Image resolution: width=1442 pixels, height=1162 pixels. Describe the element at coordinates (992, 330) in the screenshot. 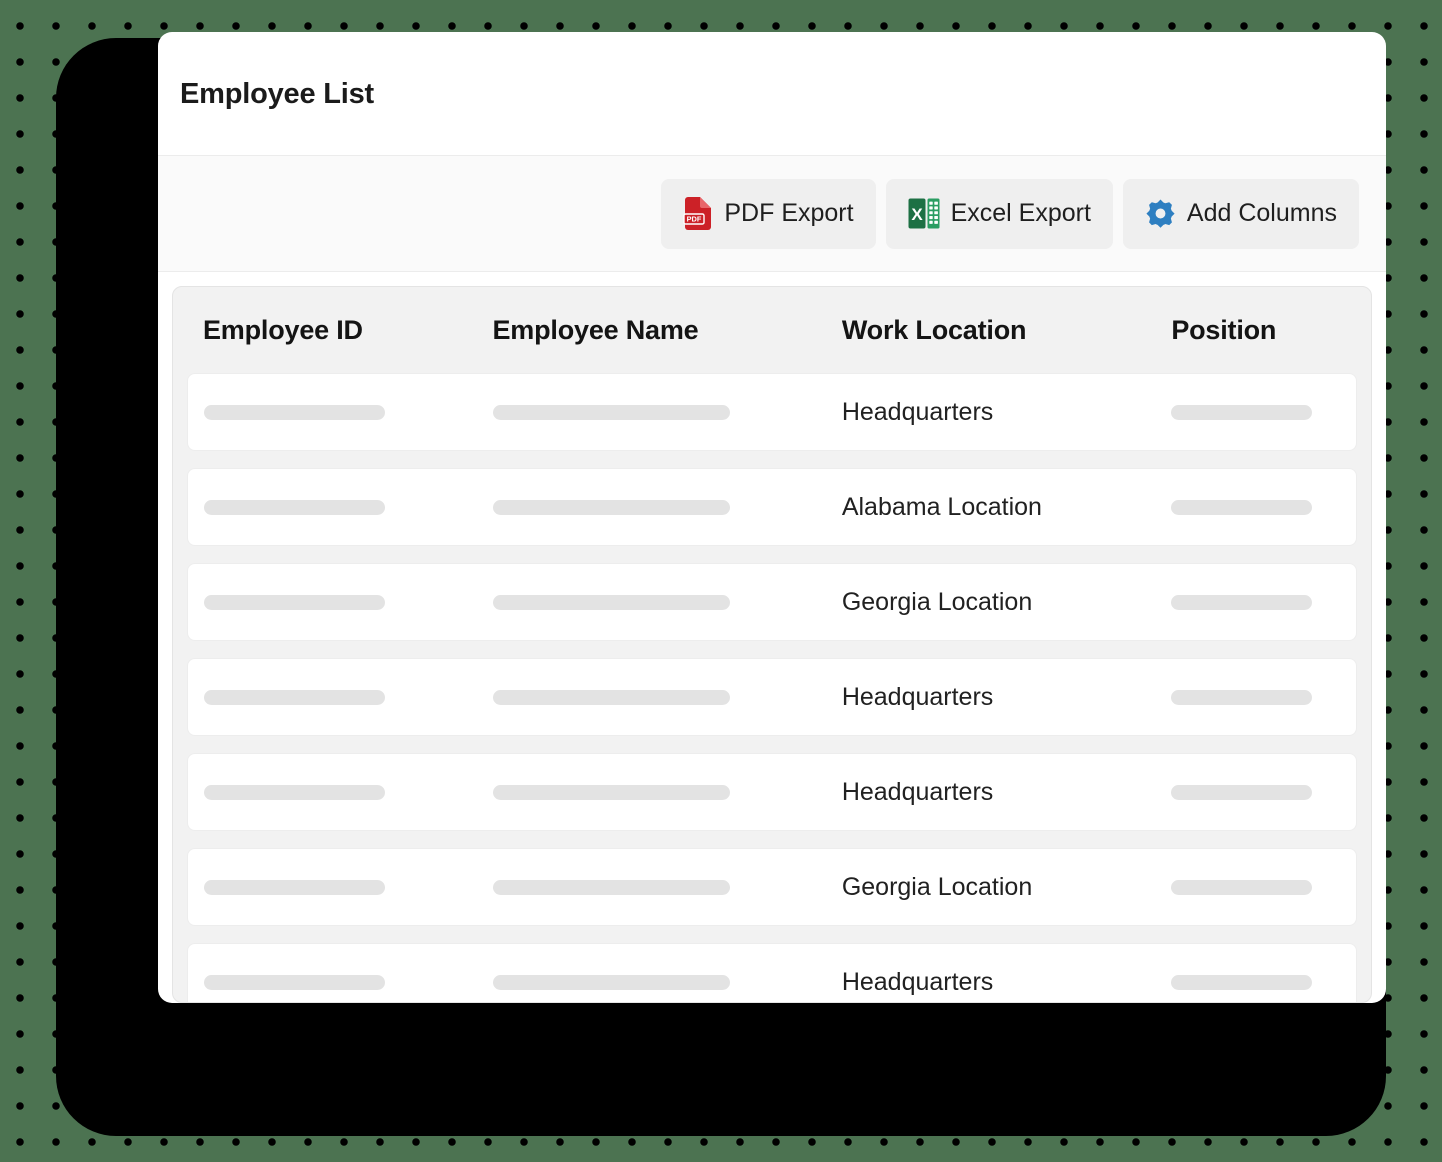

I see `column-header-work-location: Work Location` at that location.